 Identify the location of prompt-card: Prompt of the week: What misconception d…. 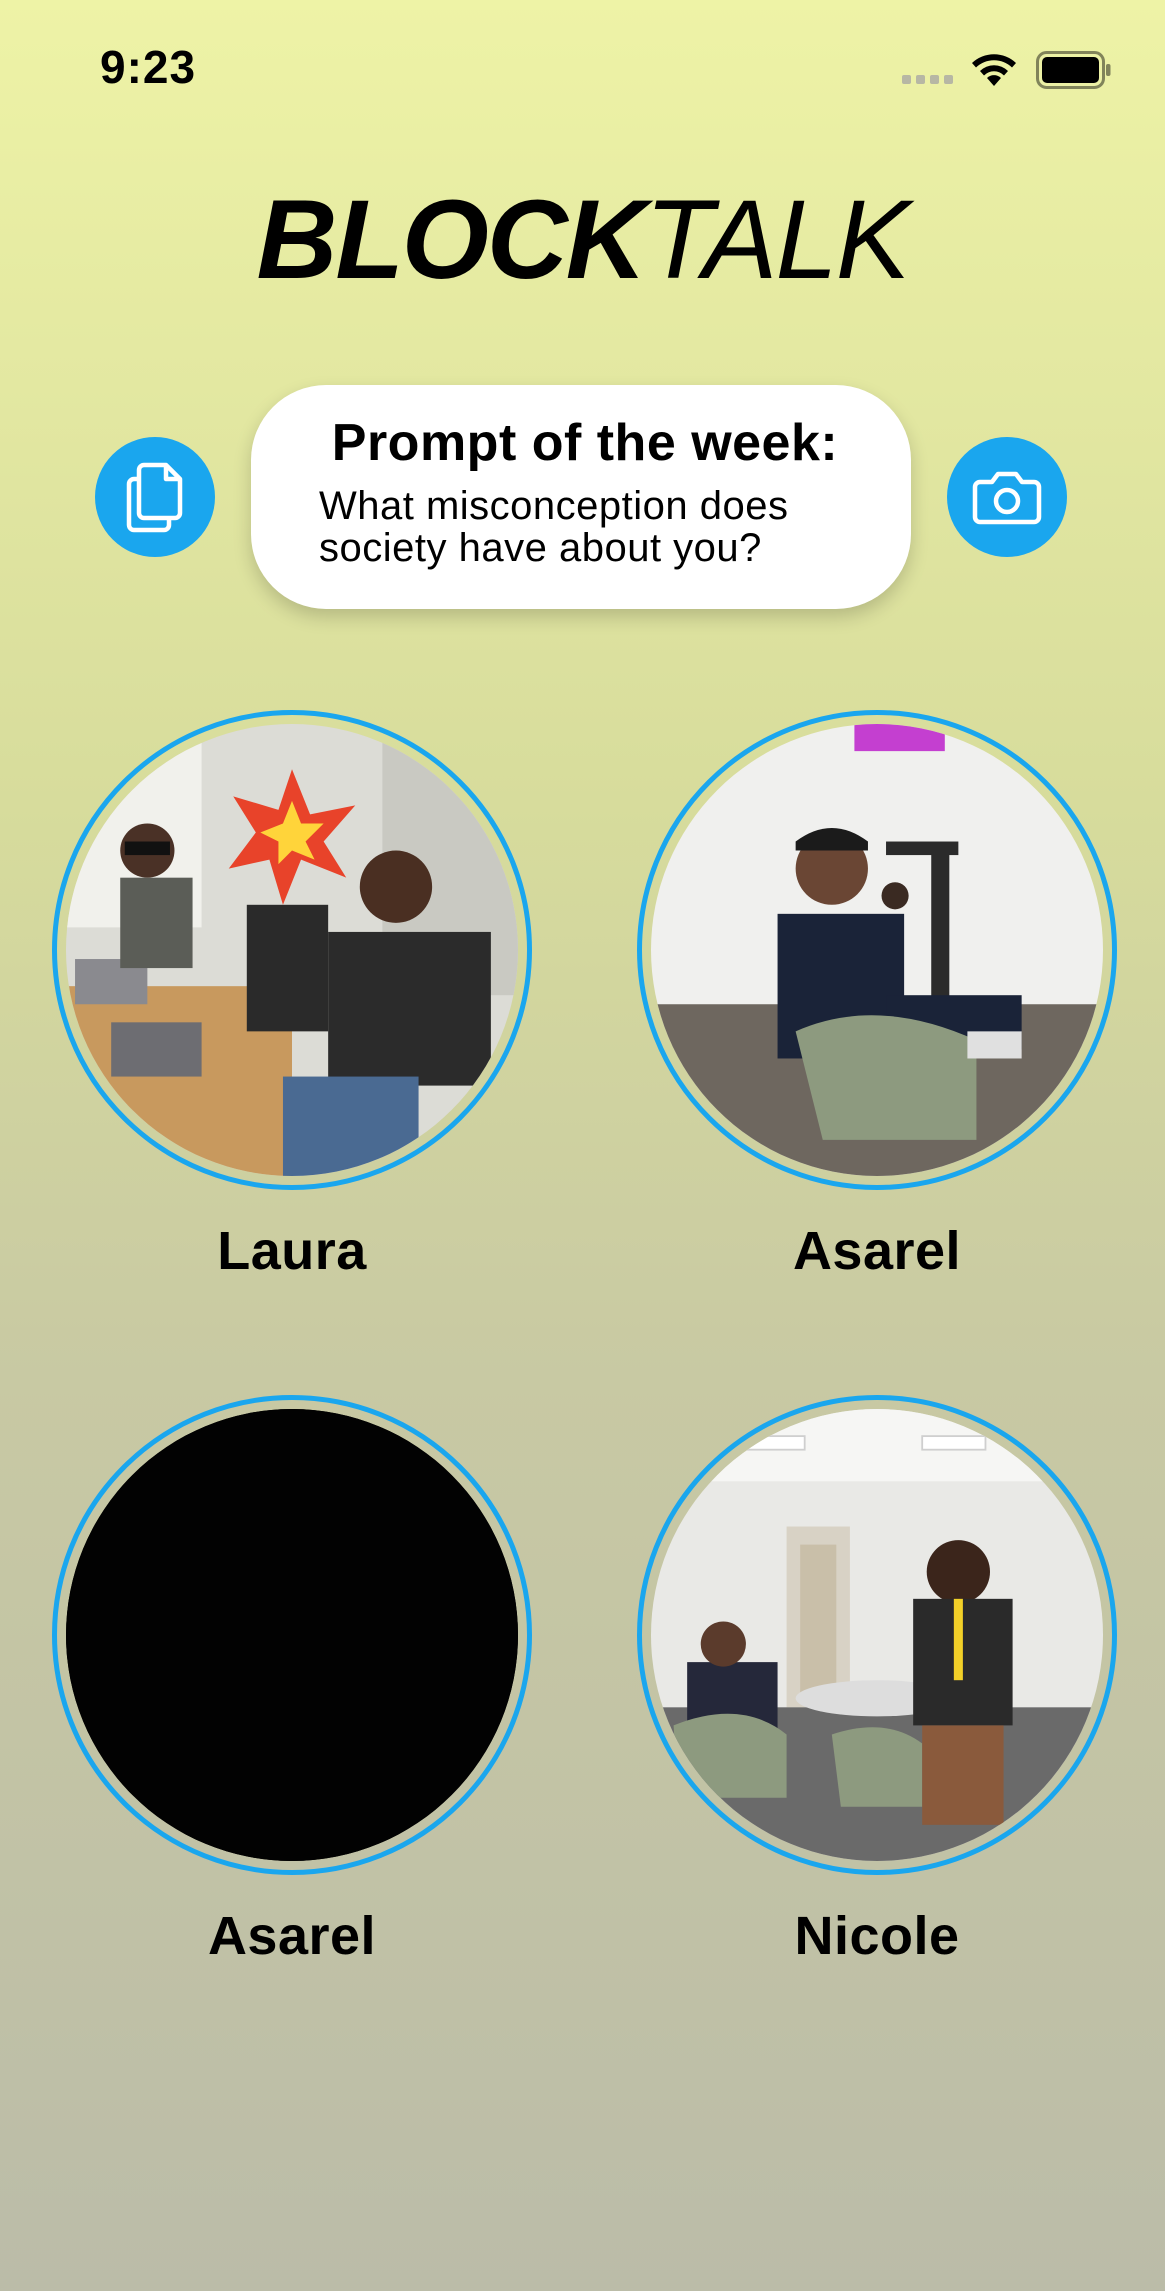
(581, 497).